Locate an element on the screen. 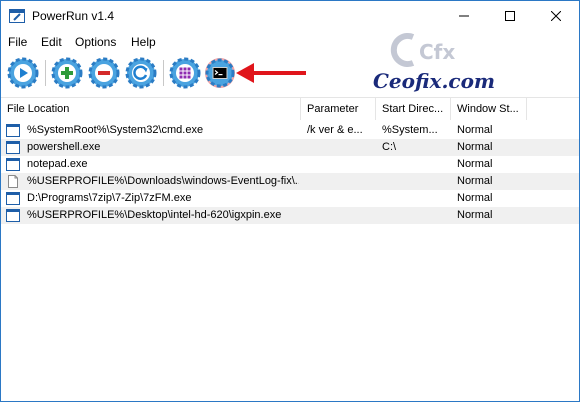 This screenshot has height=402, width=580. menu-file: File is located at coordinates (17, 42).